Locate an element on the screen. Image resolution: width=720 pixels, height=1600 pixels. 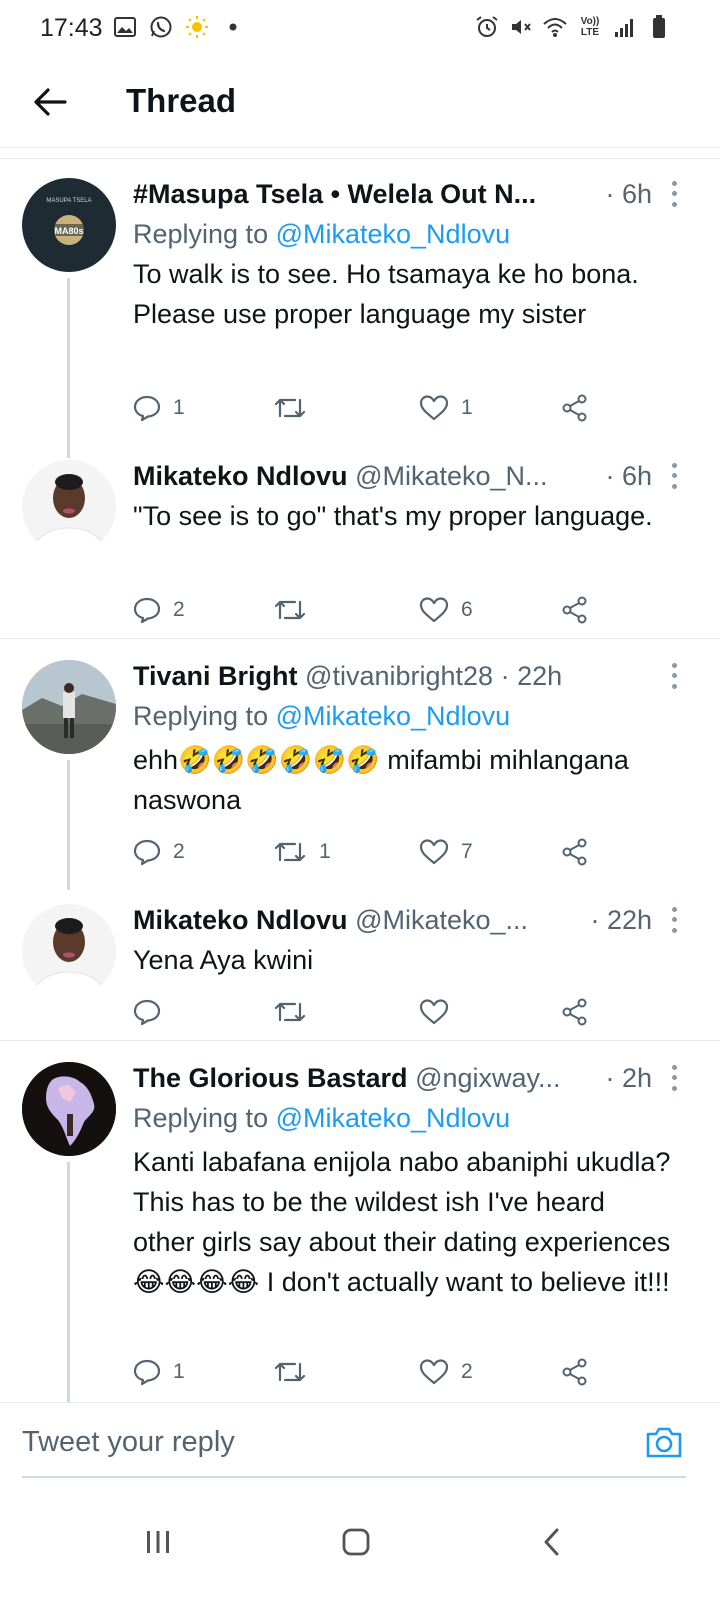
home-button is located at coordinates (356, 1542).